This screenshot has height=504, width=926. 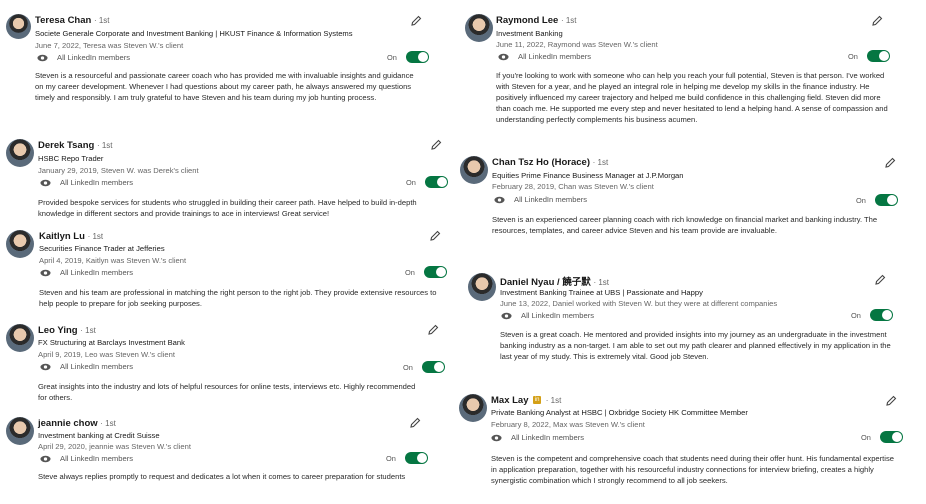 What do you see at coordinates (66, 145) in the screenshot?
I see `recommender-name: Derek Tsang` at bounding box center [66, 145].